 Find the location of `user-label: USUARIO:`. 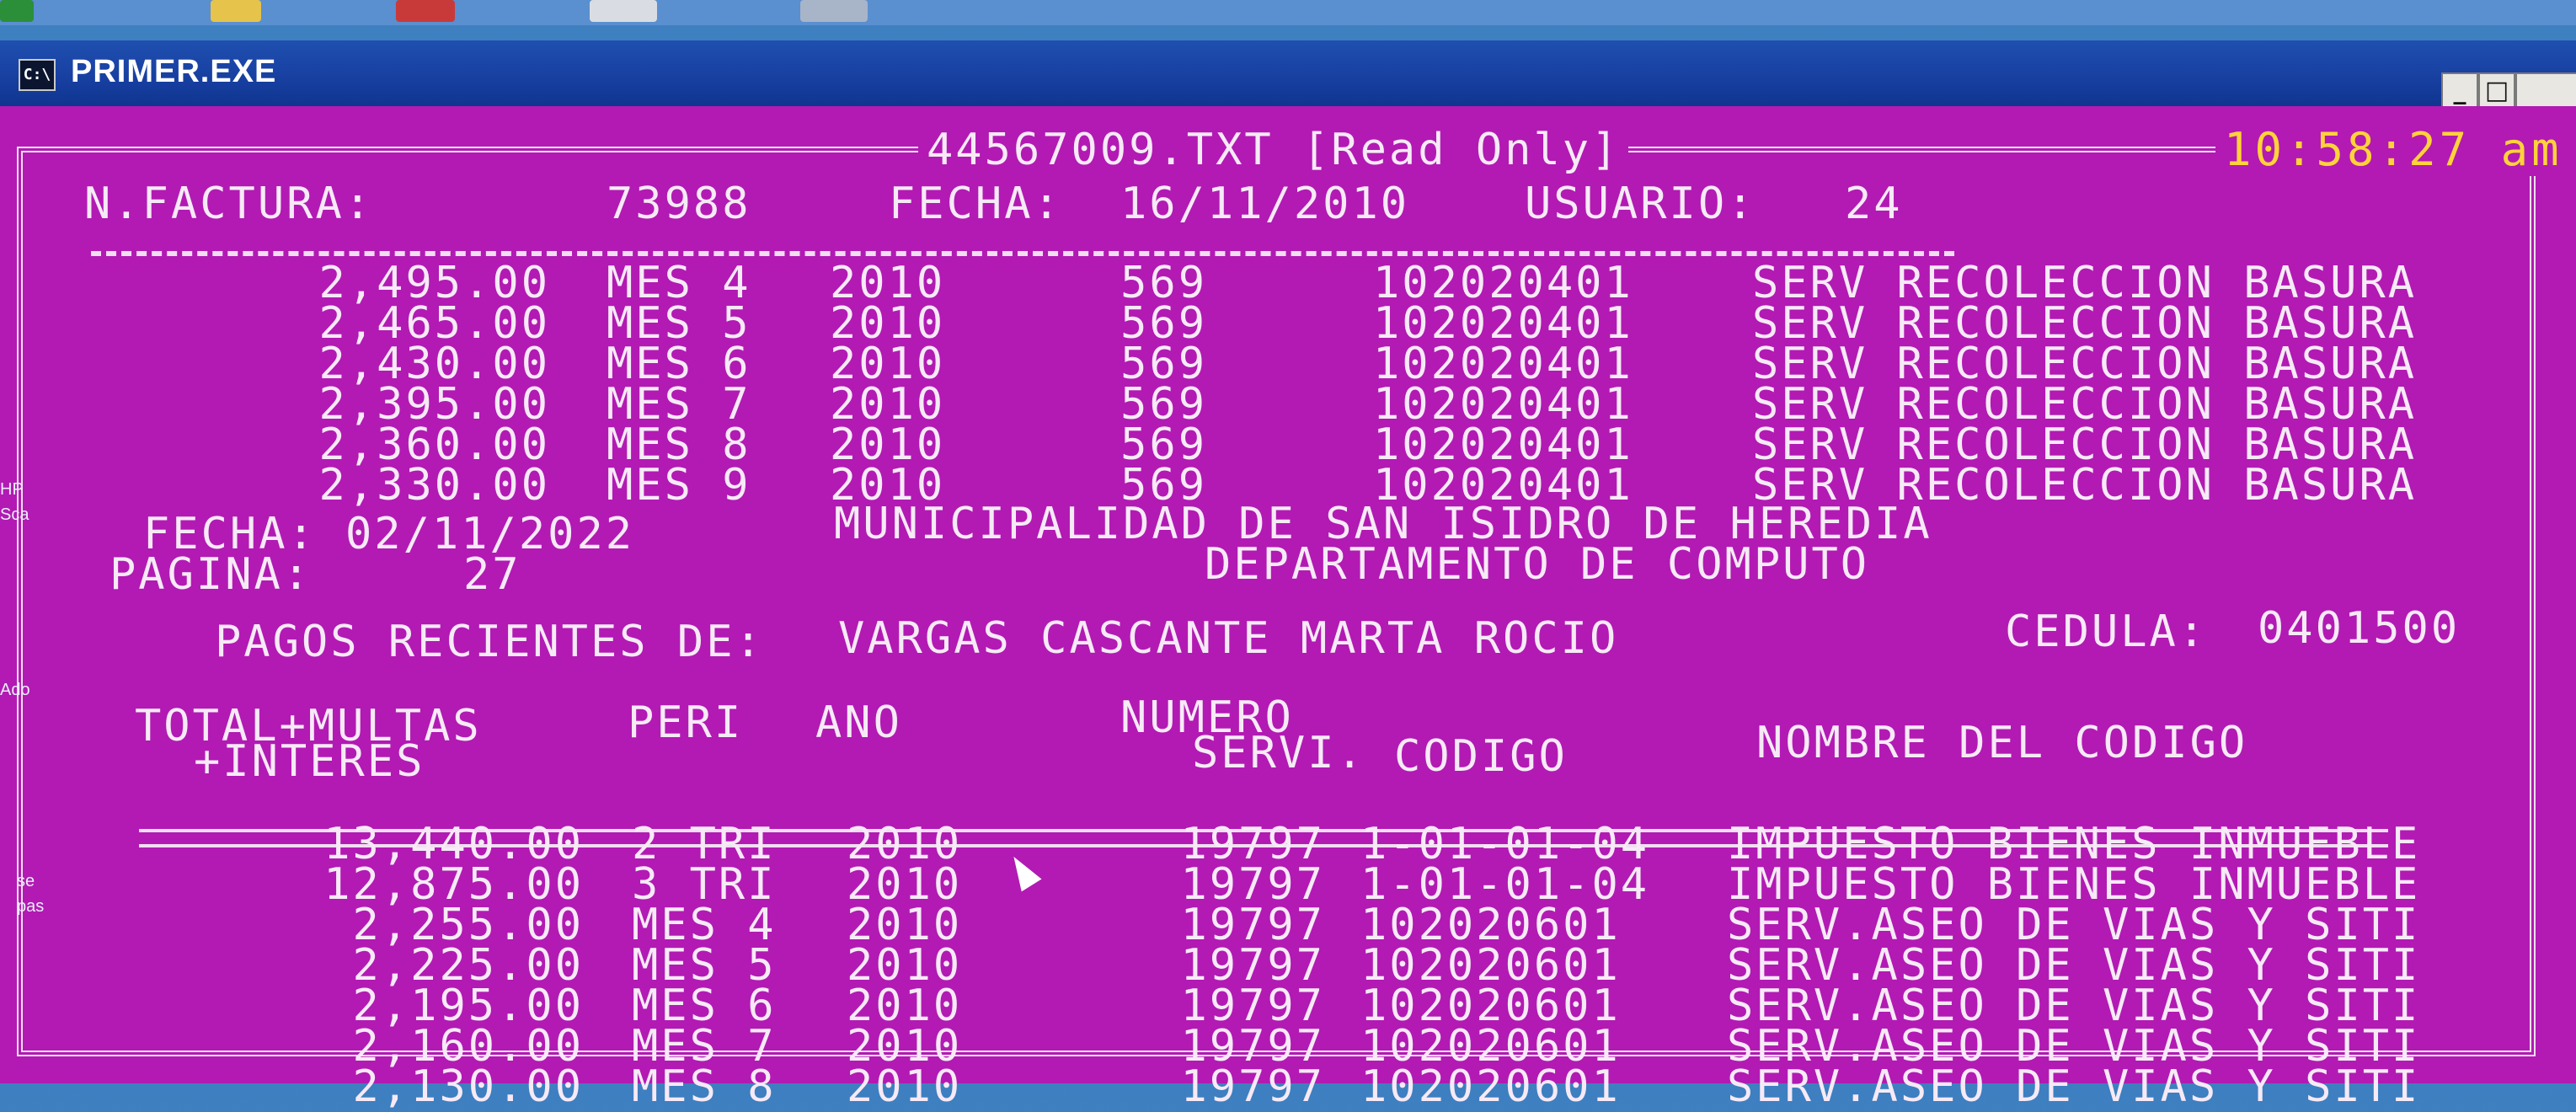

user-label: USUARIO: is located at coordinates (1640, 204).